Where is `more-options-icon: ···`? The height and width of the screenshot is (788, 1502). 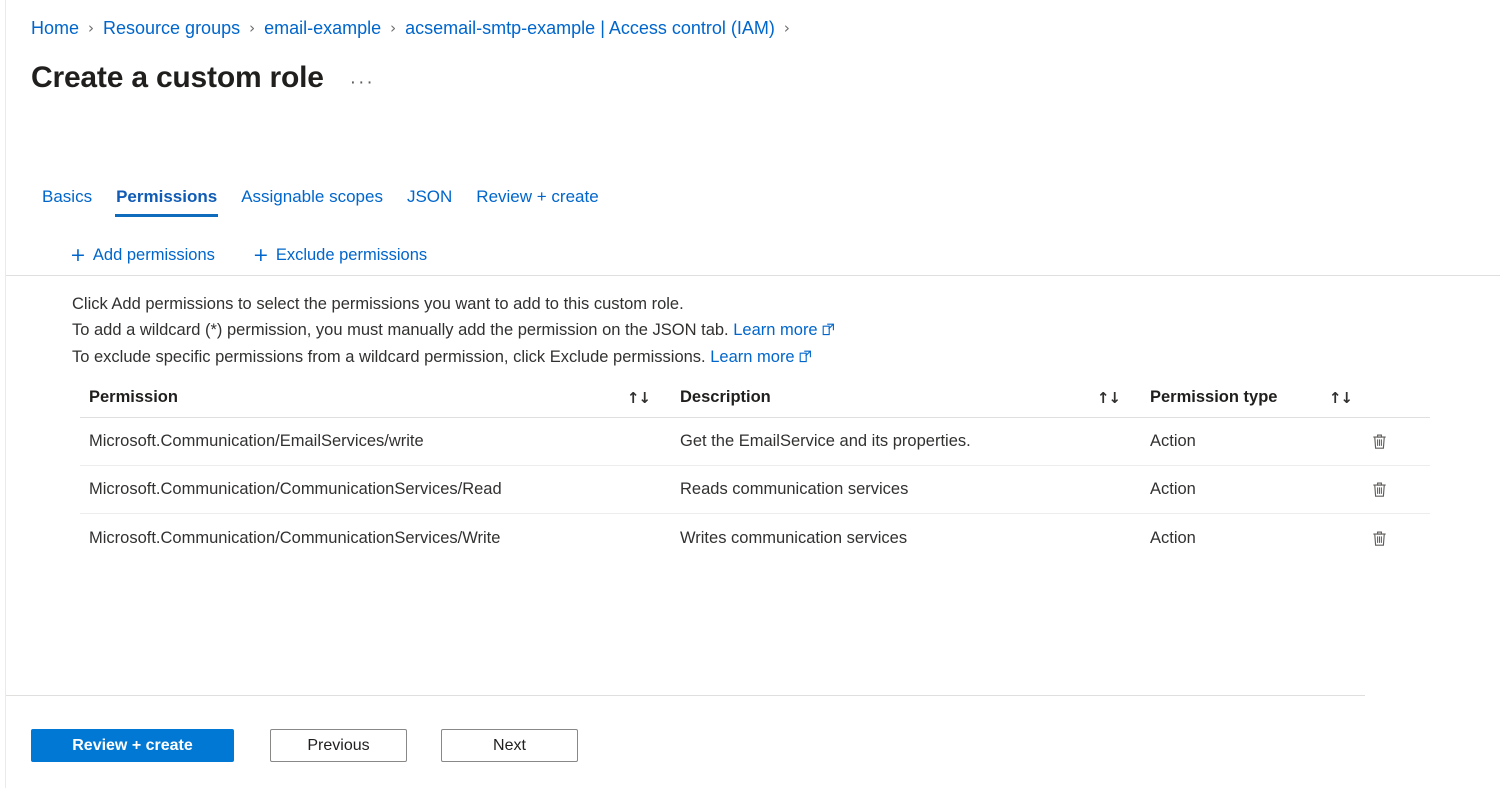
more-options-icon: ··· is located at coordinates (362, 78).